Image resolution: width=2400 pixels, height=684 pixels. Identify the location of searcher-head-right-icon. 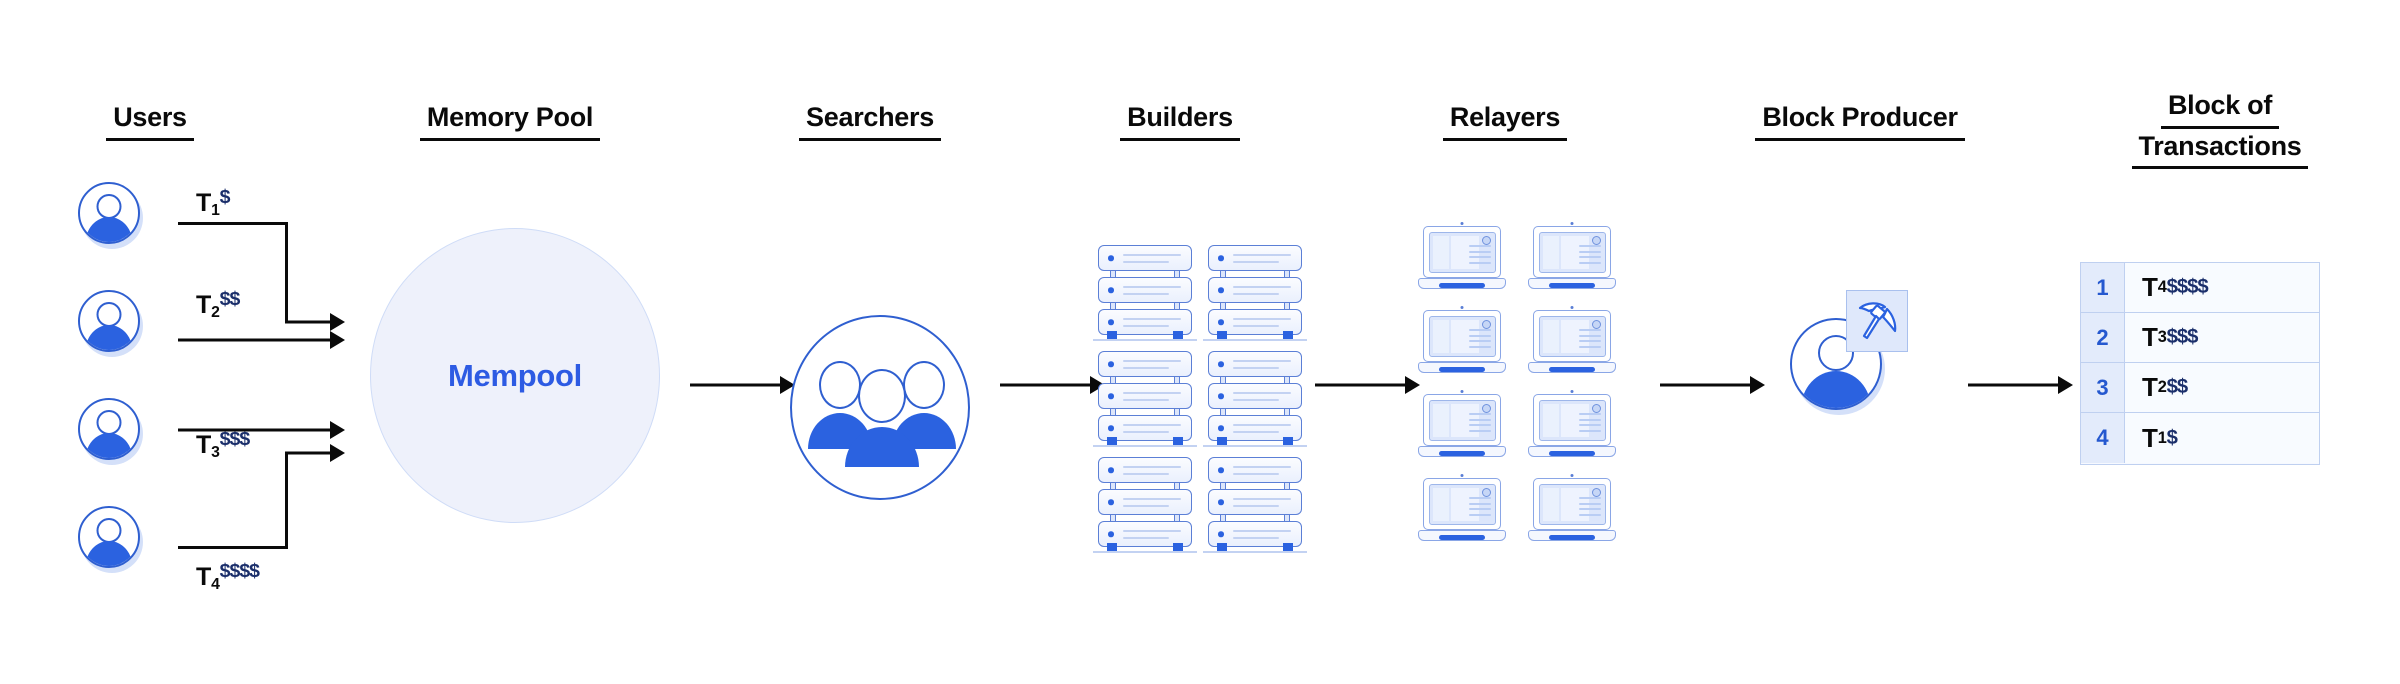
(924, 385).